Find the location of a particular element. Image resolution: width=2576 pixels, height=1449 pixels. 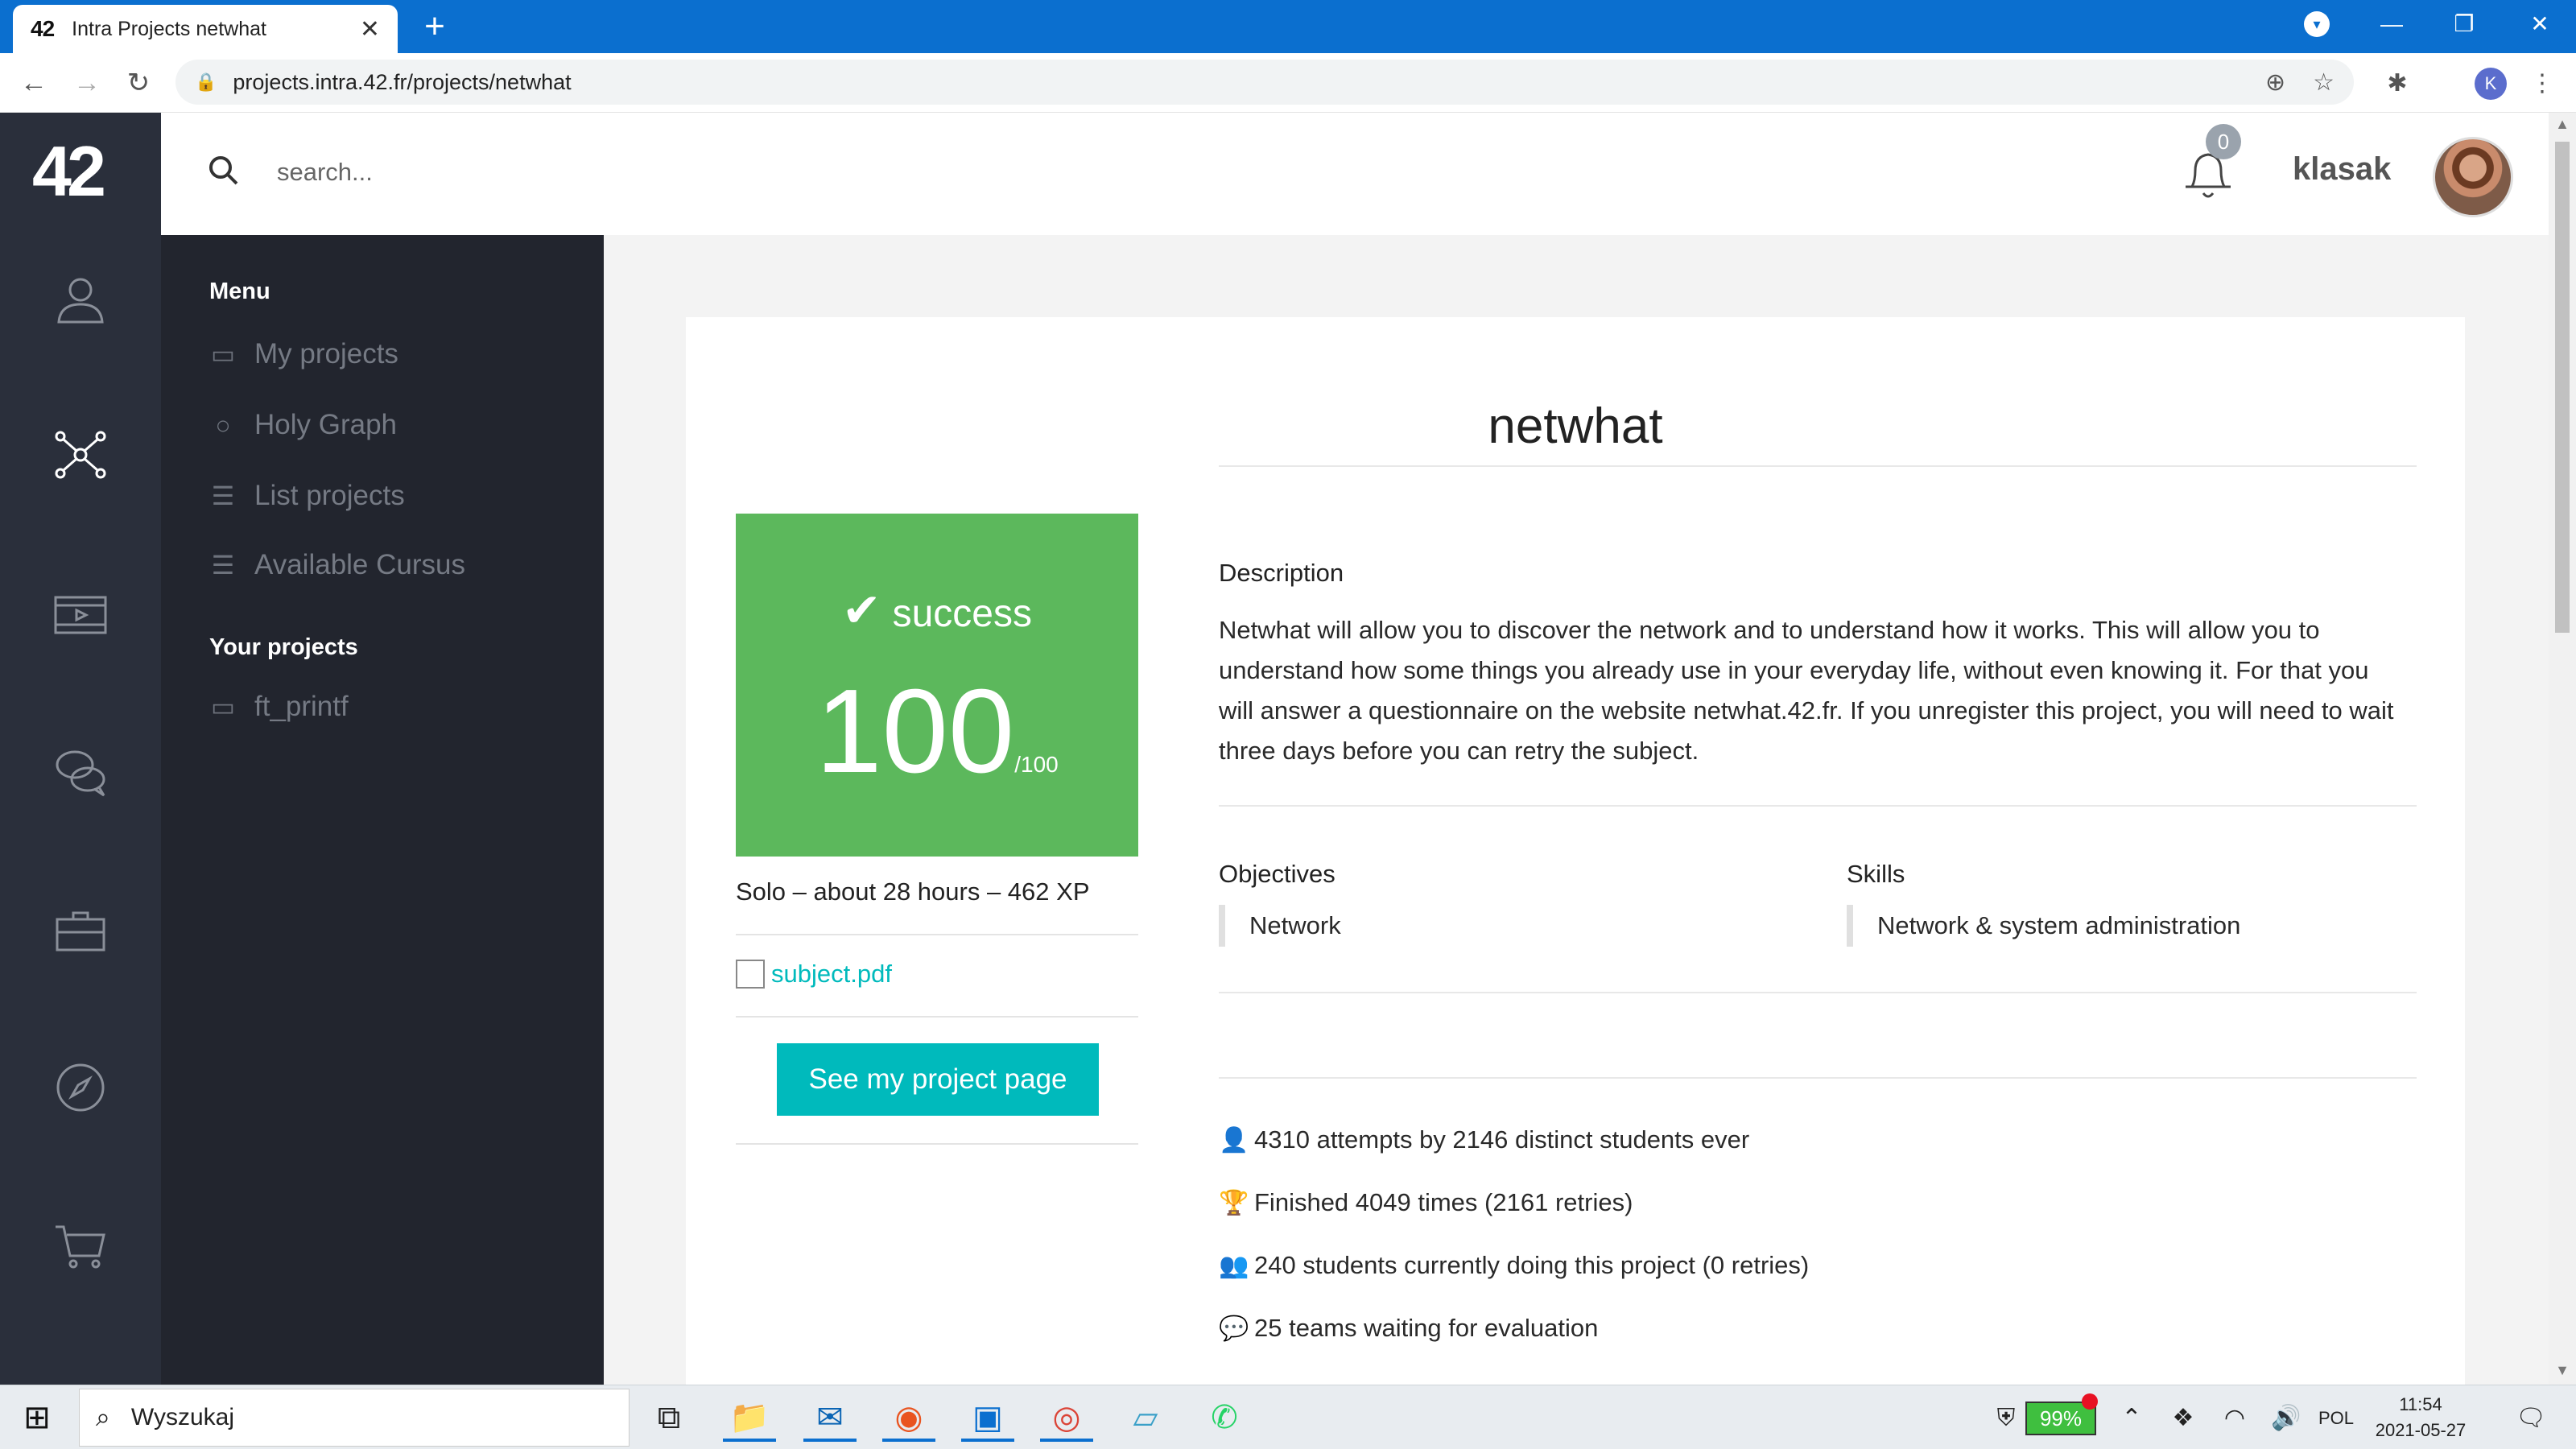

window-close-icon: ✕ is located at coordinates (2540, 24).